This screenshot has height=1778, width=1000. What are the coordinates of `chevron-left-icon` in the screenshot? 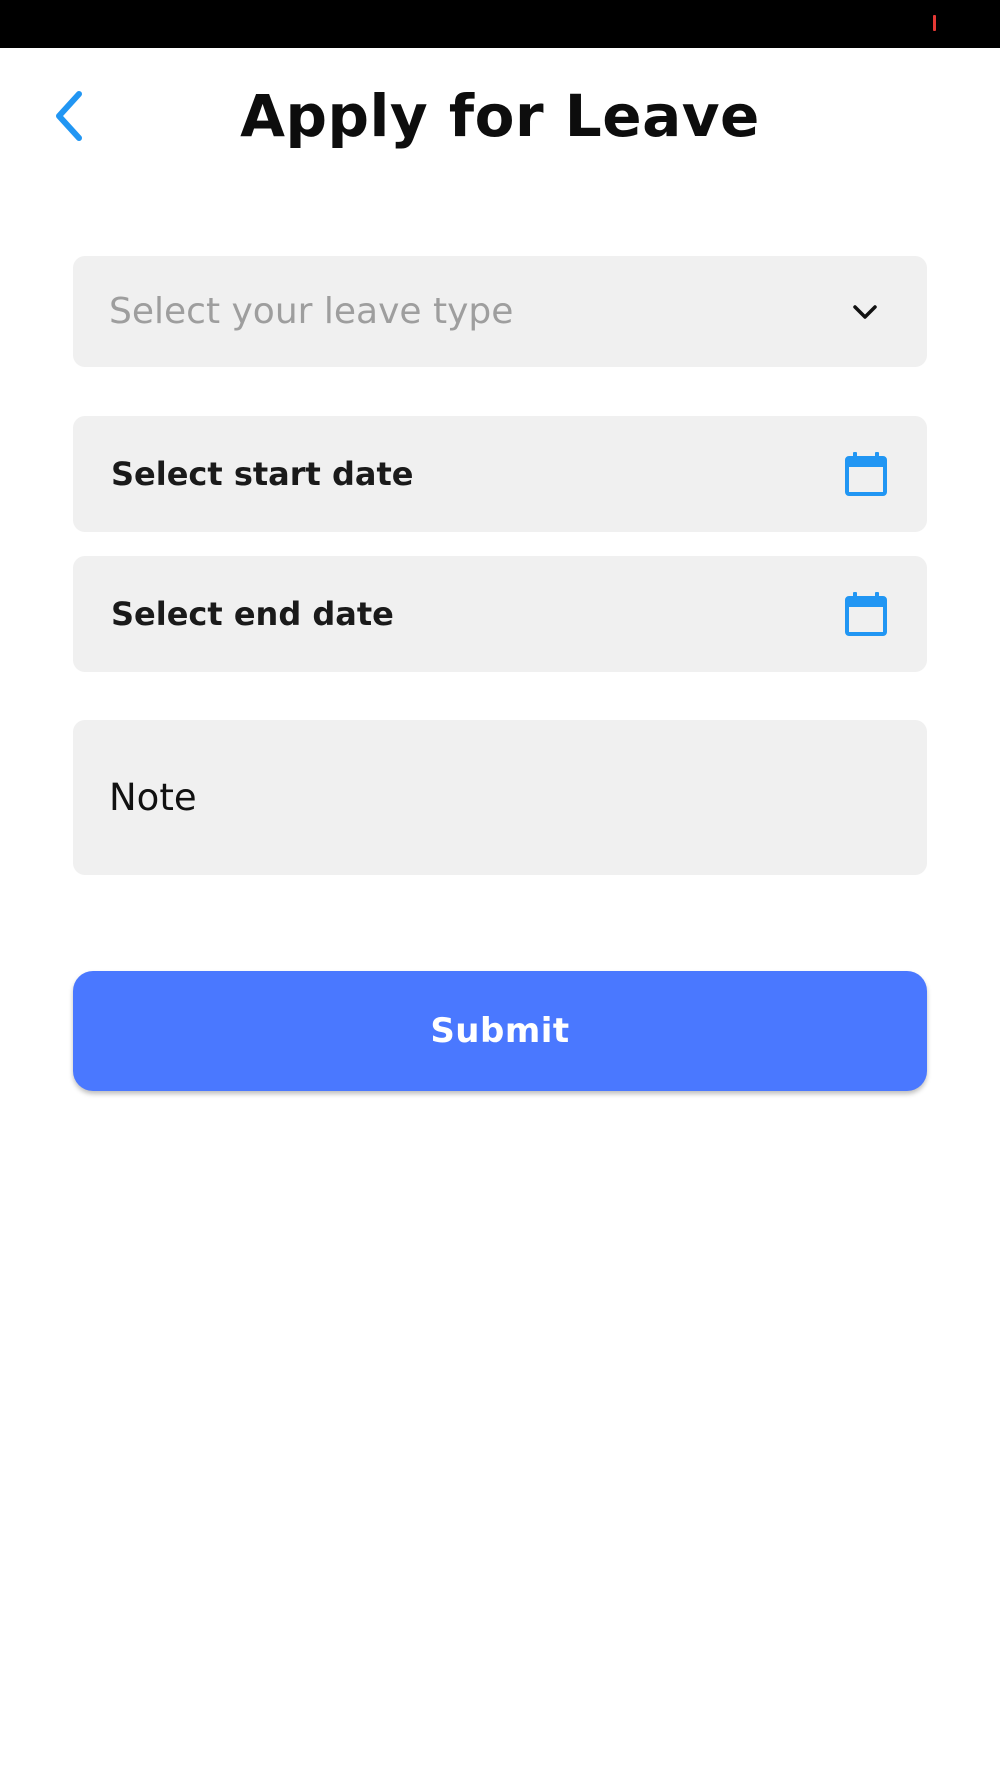 It's located at (69, 116).